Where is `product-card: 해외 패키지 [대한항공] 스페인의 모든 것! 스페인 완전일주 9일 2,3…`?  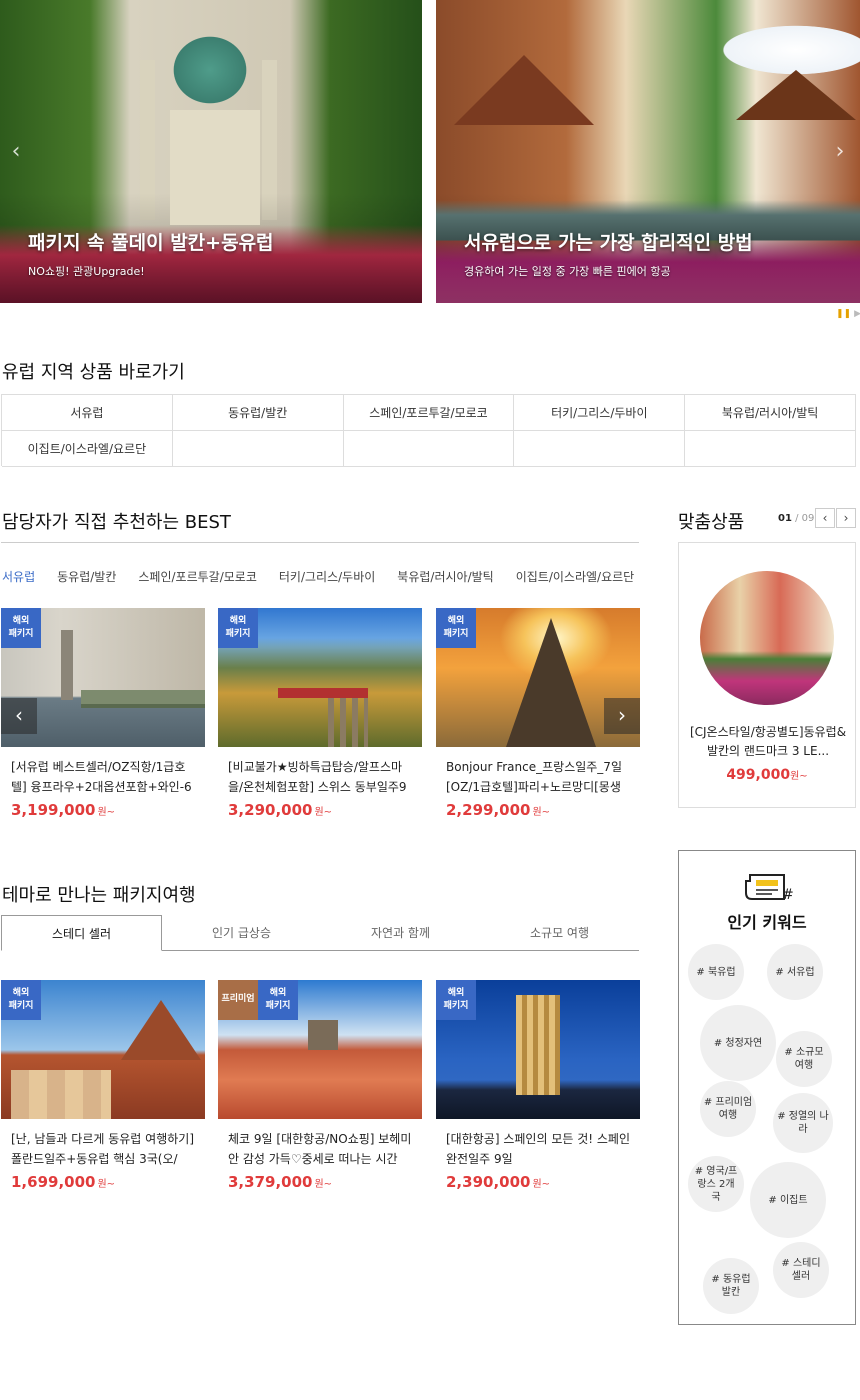
product-card: 해외 패키지 [대한항공] 스페인의 모든 것! 스페인 완전일주 9일 2,3… is located at coordinates (538, 1085).